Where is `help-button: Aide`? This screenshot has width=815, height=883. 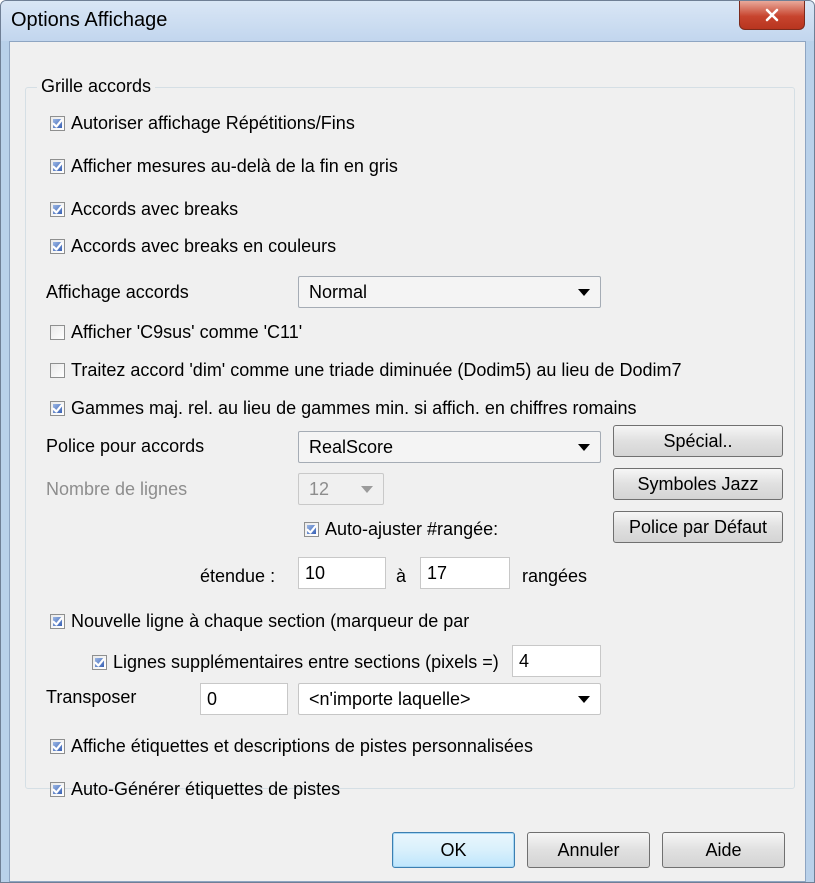 help-button: Aide is located at coordinates (723, 850).